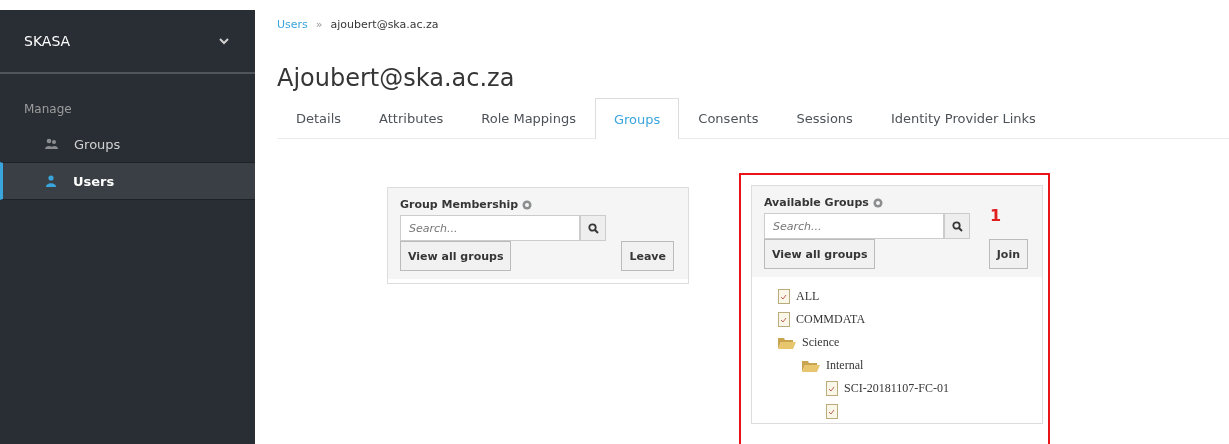 The image size is (1229, 444). What do you see at coordinates (48, 109) in the screenshot?
I see `section-label: Manage` at bounding box center [48, 109].